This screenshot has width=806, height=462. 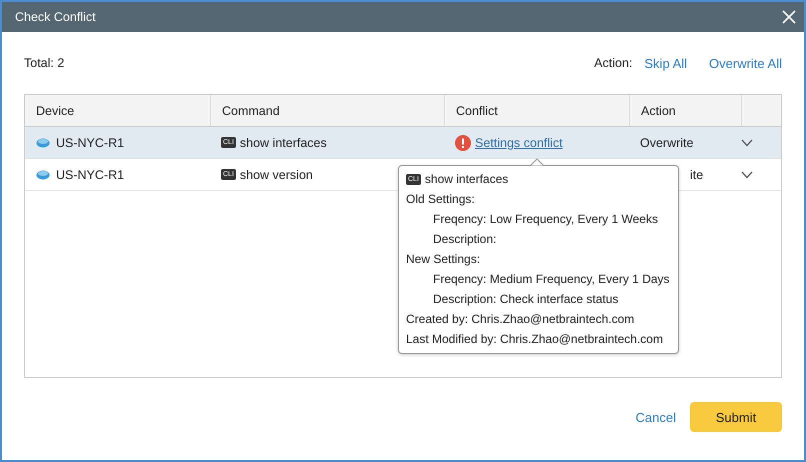 I want to click on tooltip-text: Description: Check interface status, so click(x=525, y=299).